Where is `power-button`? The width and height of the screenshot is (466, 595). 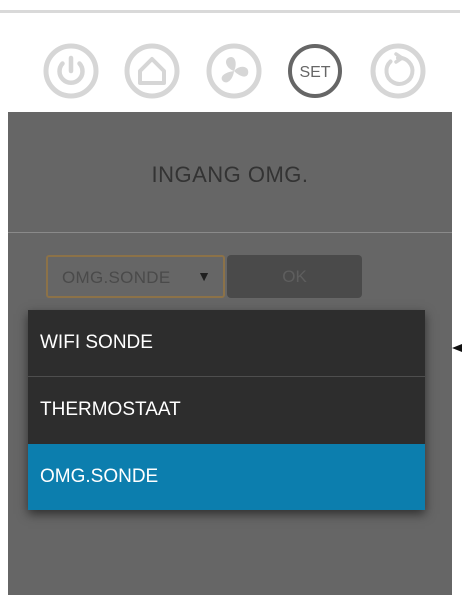 power-button is located at coordinates (71, 71).